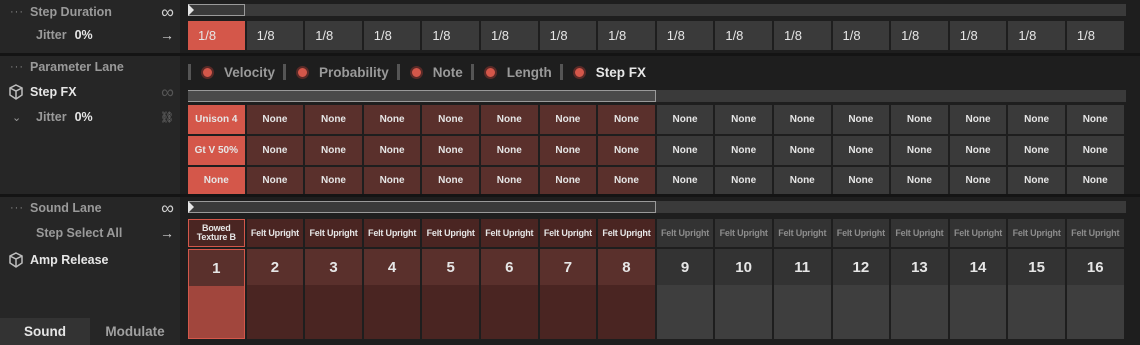 This screenshot has width=1140, height=345. What do you see at coordinates (626, 294) in the screenshot?
I see `step-pad: 8` at bounding box center [626, 294].